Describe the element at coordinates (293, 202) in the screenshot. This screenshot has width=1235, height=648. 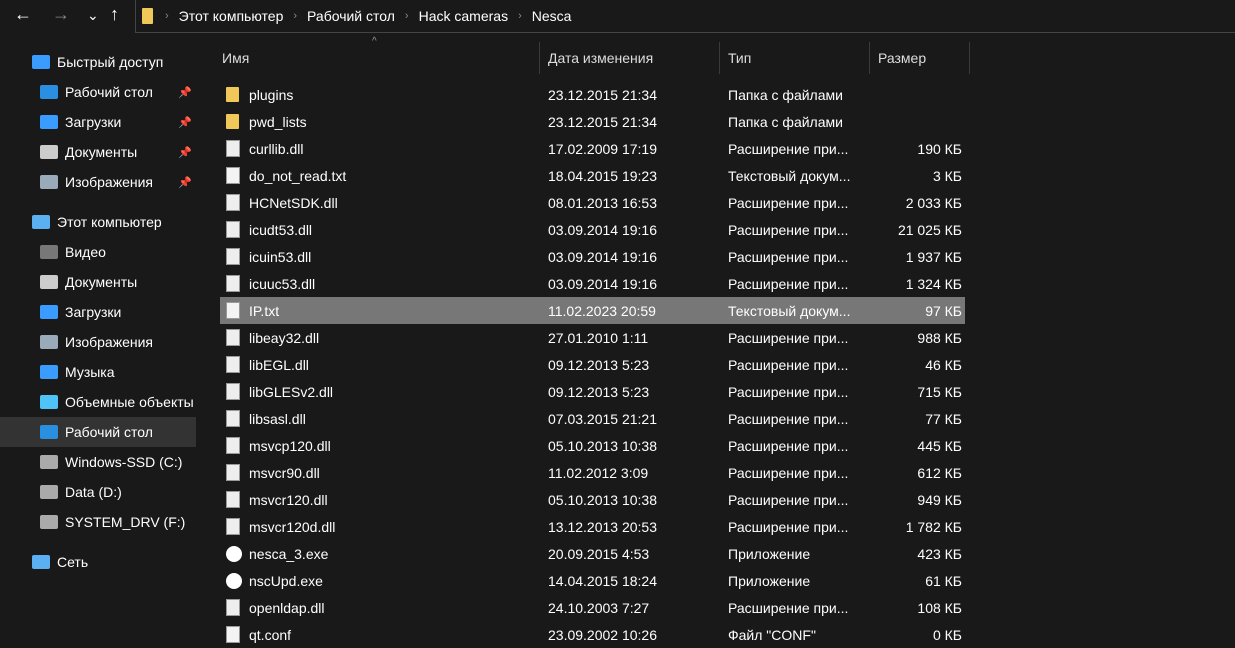
I see `file-name: HCNetSDK.dll` at that location.